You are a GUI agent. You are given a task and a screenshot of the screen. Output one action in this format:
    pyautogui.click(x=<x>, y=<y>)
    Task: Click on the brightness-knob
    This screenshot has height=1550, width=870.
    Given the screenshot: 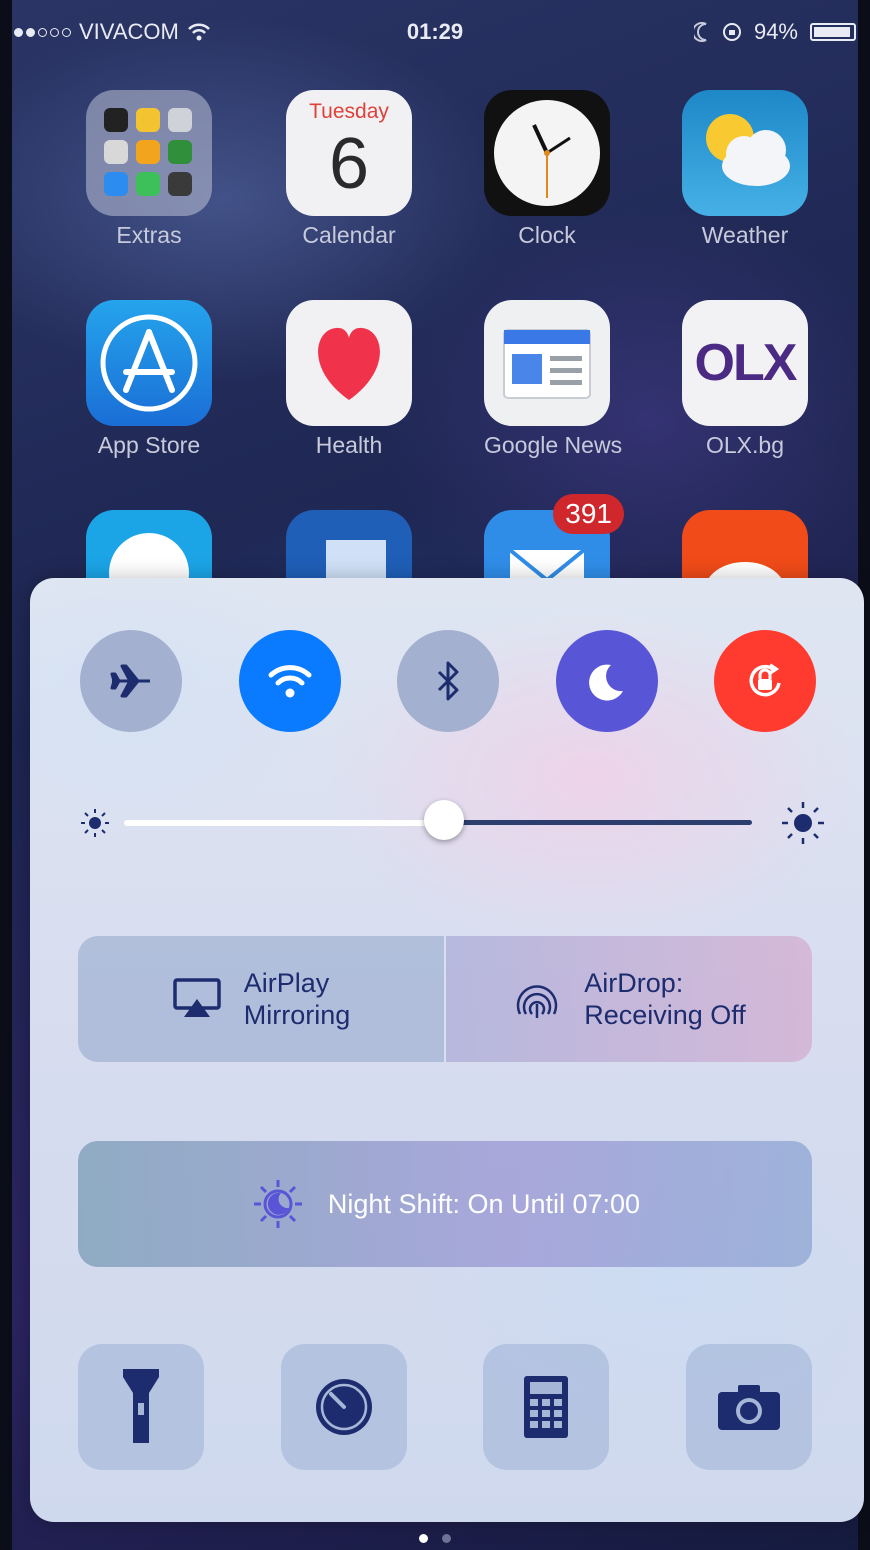 What is the action you would take?
    pyautogui.click(x=444, y=820)
    